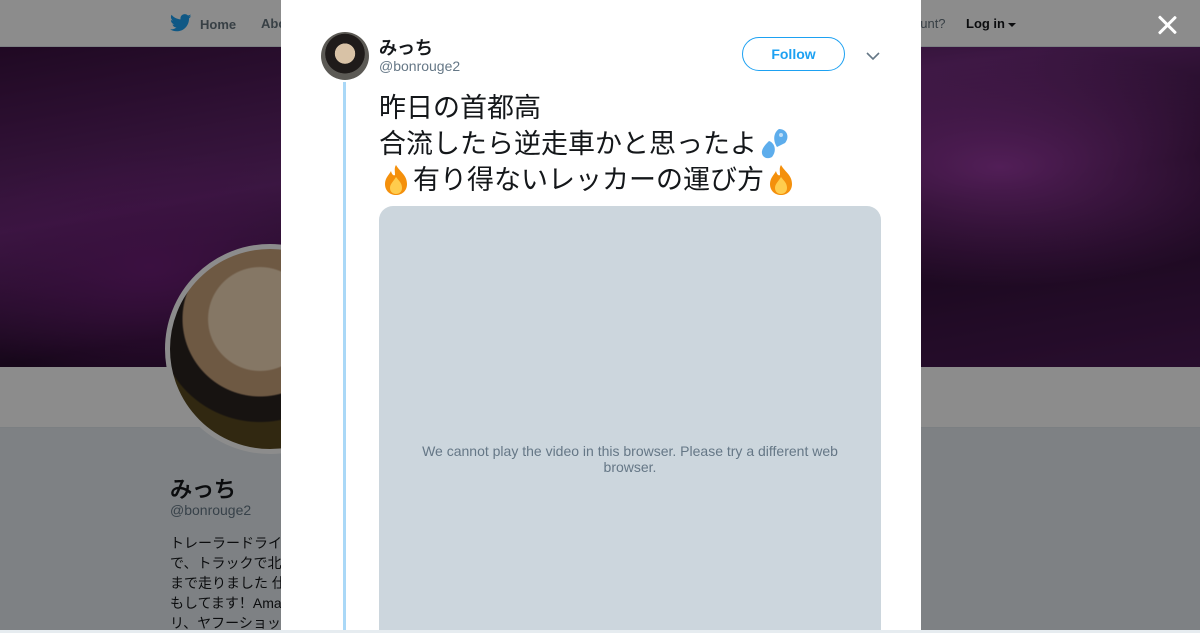 The height and width of the screenshot is (633, 1200). Describe the element at coordinates (568, 144) in the screenshot. I see `tweet-line-text: 合流したら逆走車かと思ったよ` at that location.